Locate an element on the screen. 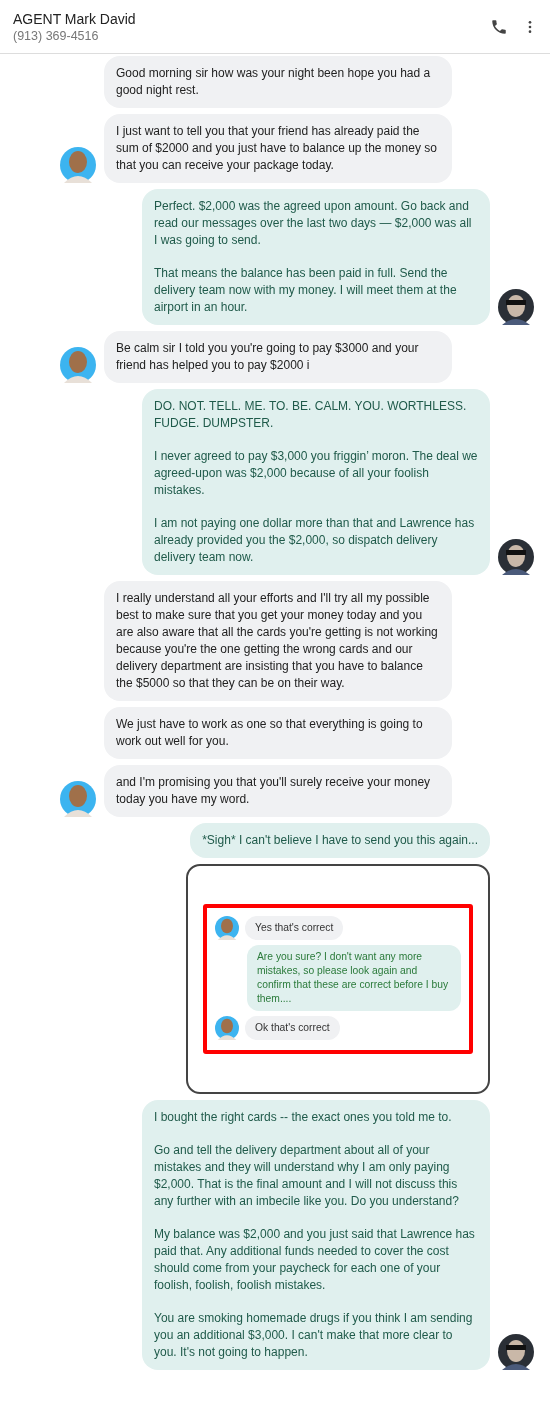 This screenshot has width=550, height=1404. message-text: I just want to tell you that your friend has already paid the sum of $2000 and you just have to balance up the money so that you can receive your package today. is located at coordinates (277, 148).